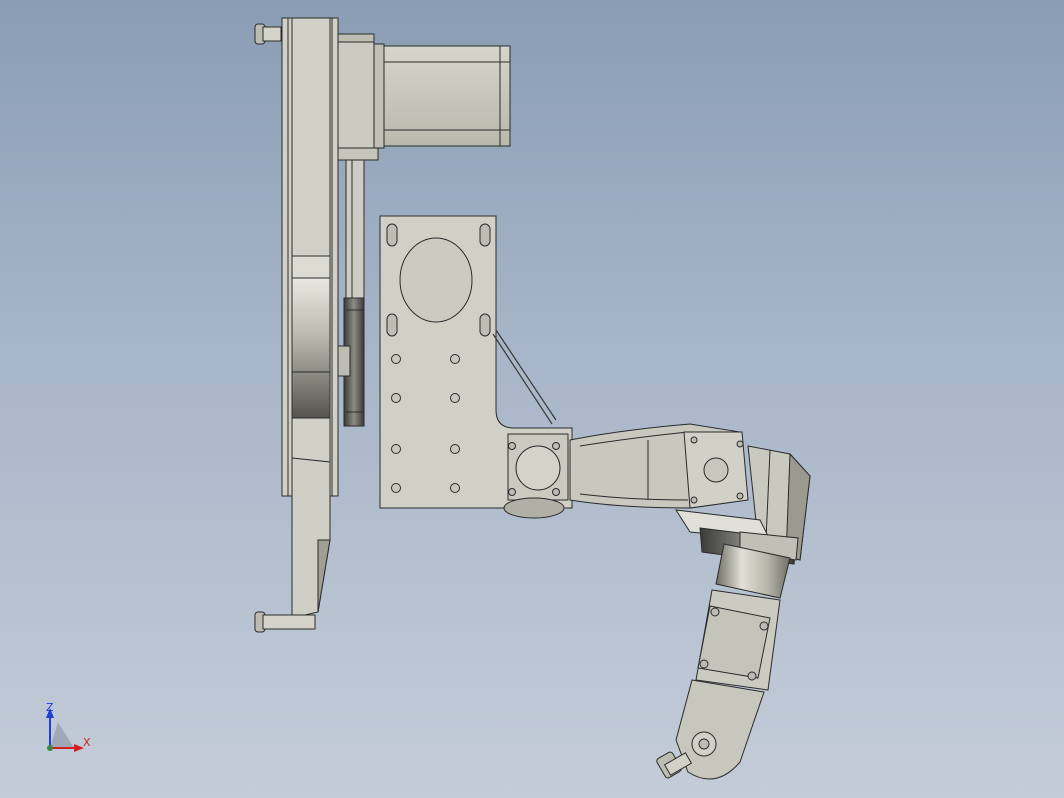  What do you see at coordinates (311, 538) in the screenshot?
I see `lower-housing` at bounding box center [311, 538].